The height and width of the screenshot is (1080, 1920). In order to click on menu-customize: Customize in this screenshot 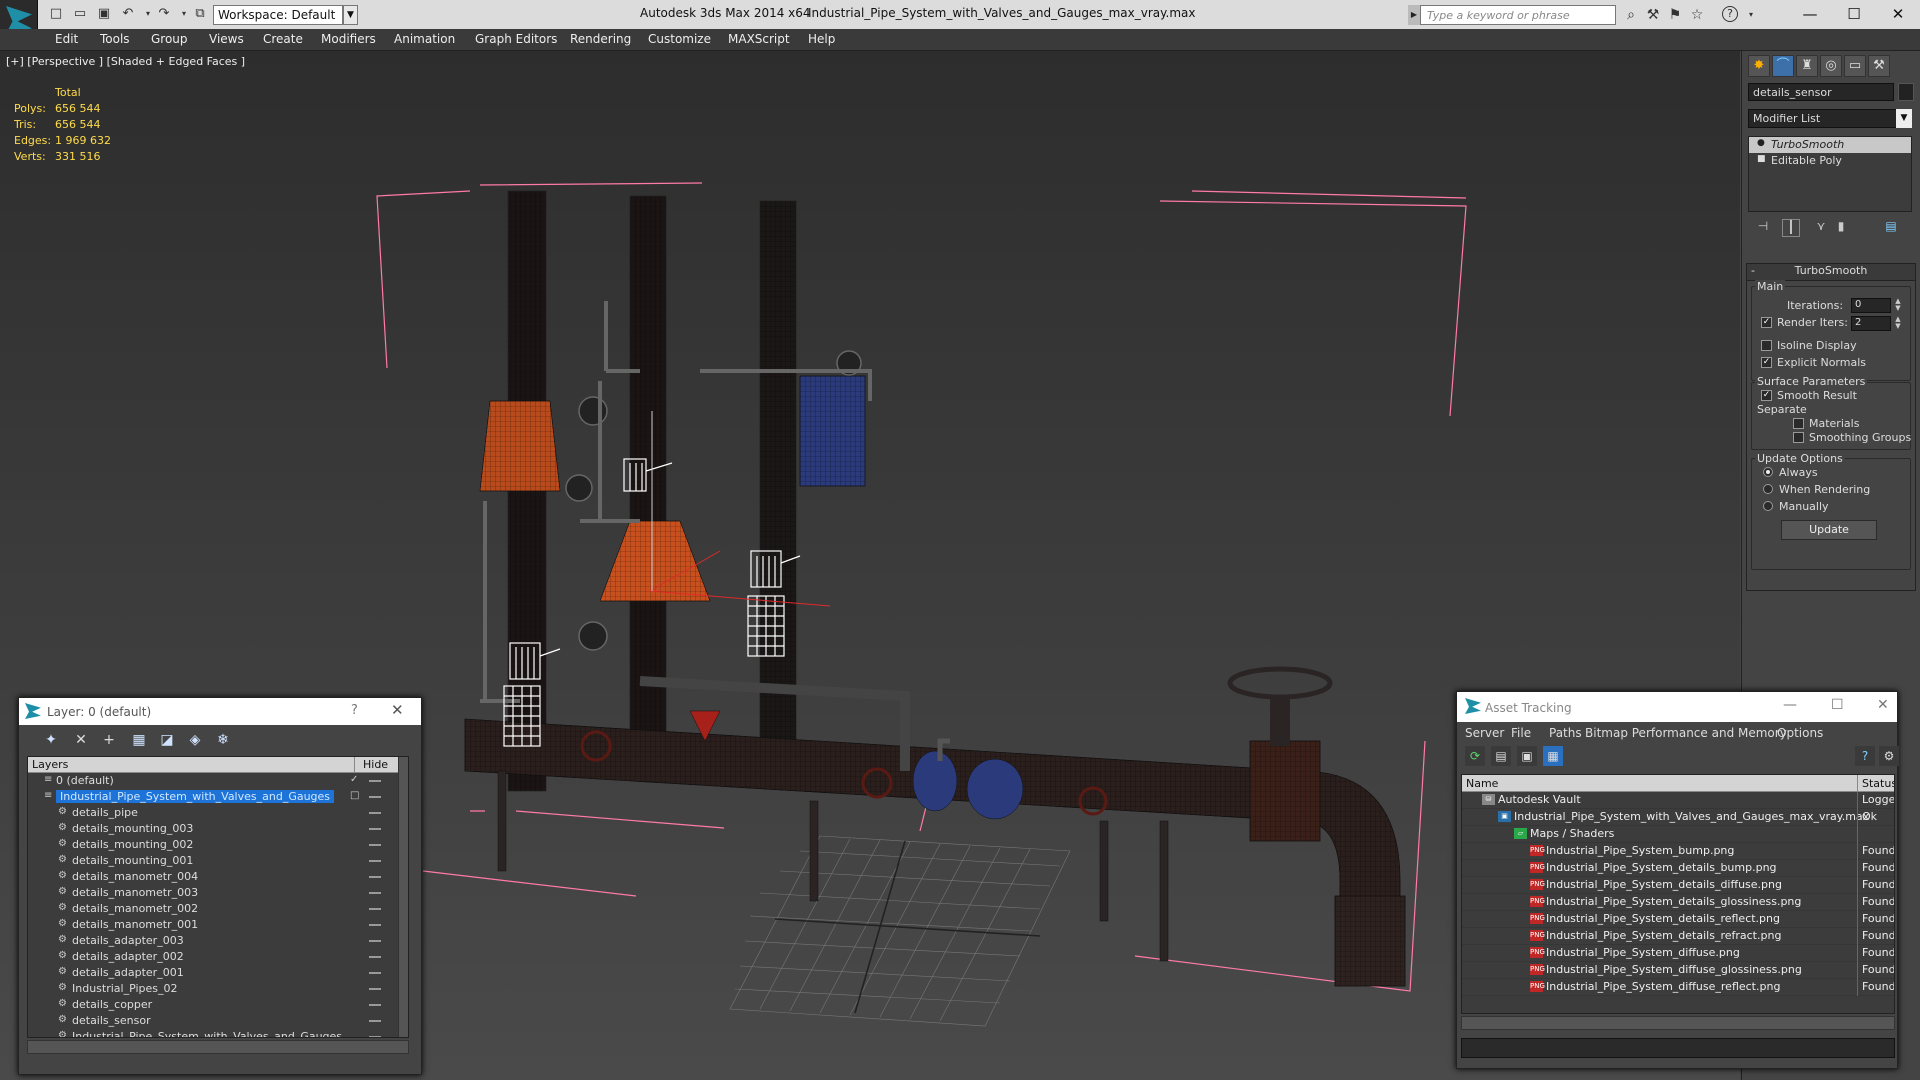, I will do `click(679, 39)`.